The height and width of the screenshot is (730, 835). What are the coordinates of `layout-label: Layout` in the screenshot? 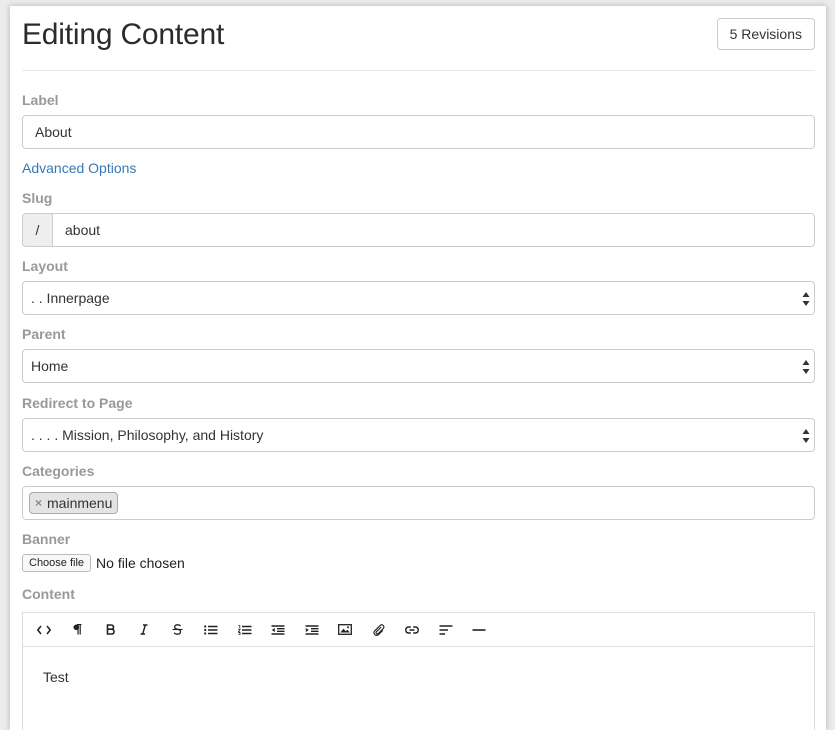 It's located at (45, 266).